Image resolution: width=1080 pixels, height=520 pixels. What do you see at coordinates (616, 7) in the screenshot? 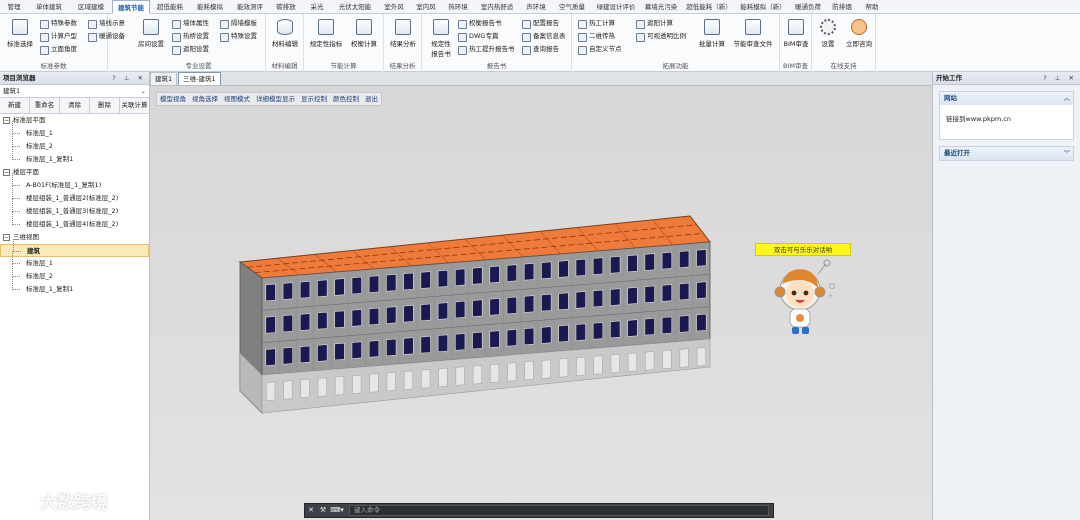
I see `menu-tab-16: 绿建设计评价` at bounding box center [616, 7].